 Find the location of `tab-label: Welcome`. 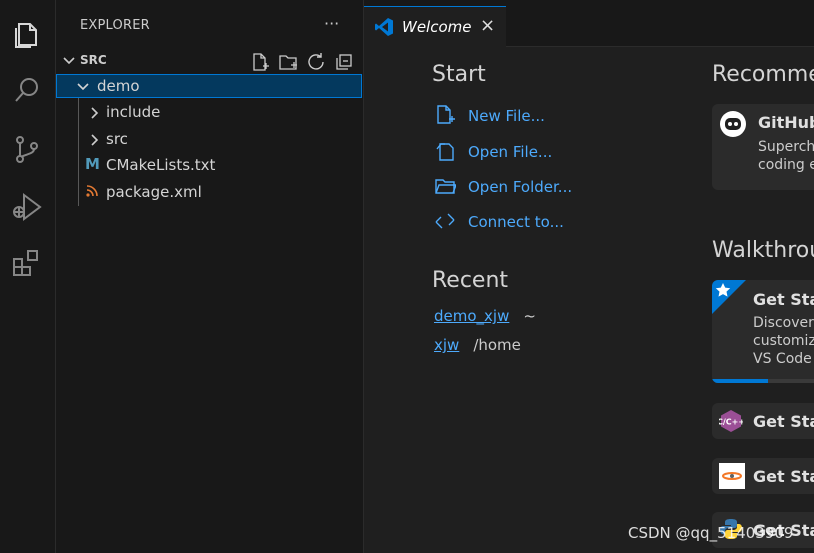

tab-label: Welcome is located at coordinates (437, 27).